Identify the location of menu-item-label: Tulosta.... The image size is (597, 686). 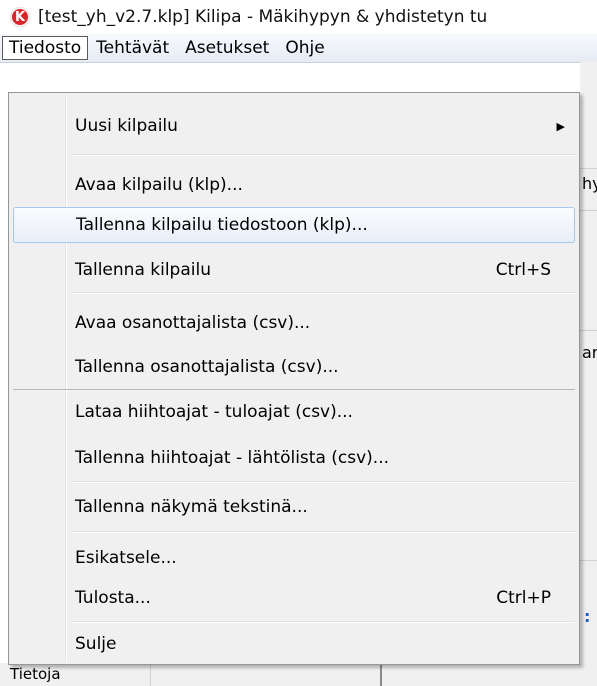
(113, 598).